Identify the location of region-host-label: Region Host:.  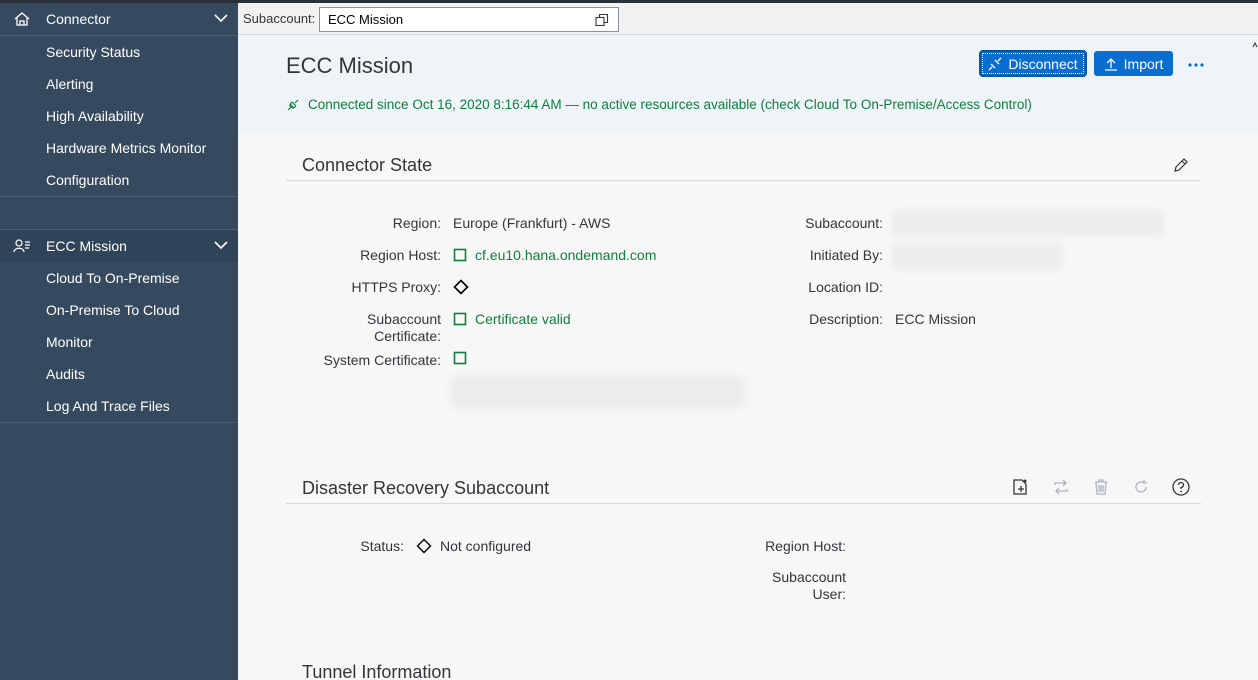
(400, 255).